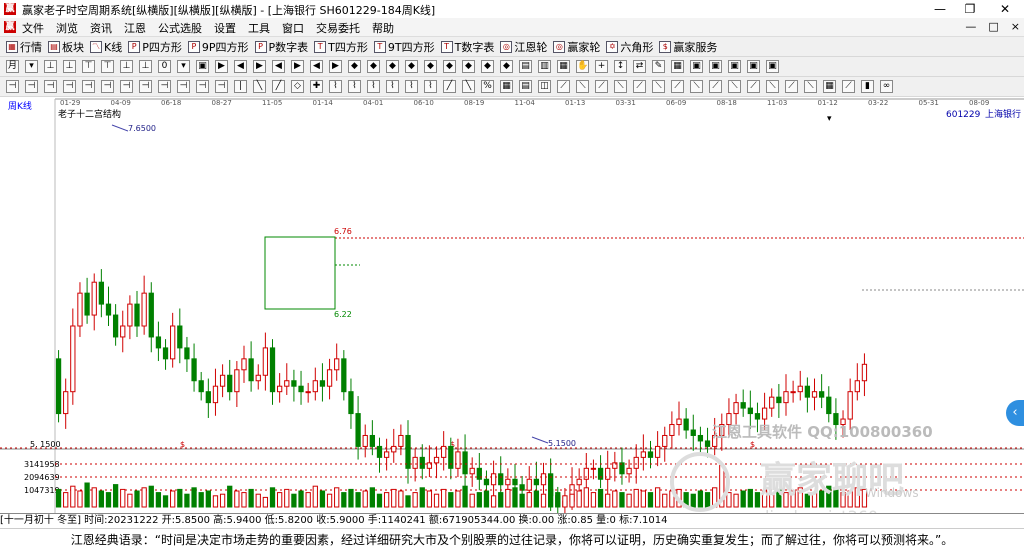 The height and width of the screenshot is (551, 1024). I want to click on t2-tool-icon-28: ▥, so click(544, 66).